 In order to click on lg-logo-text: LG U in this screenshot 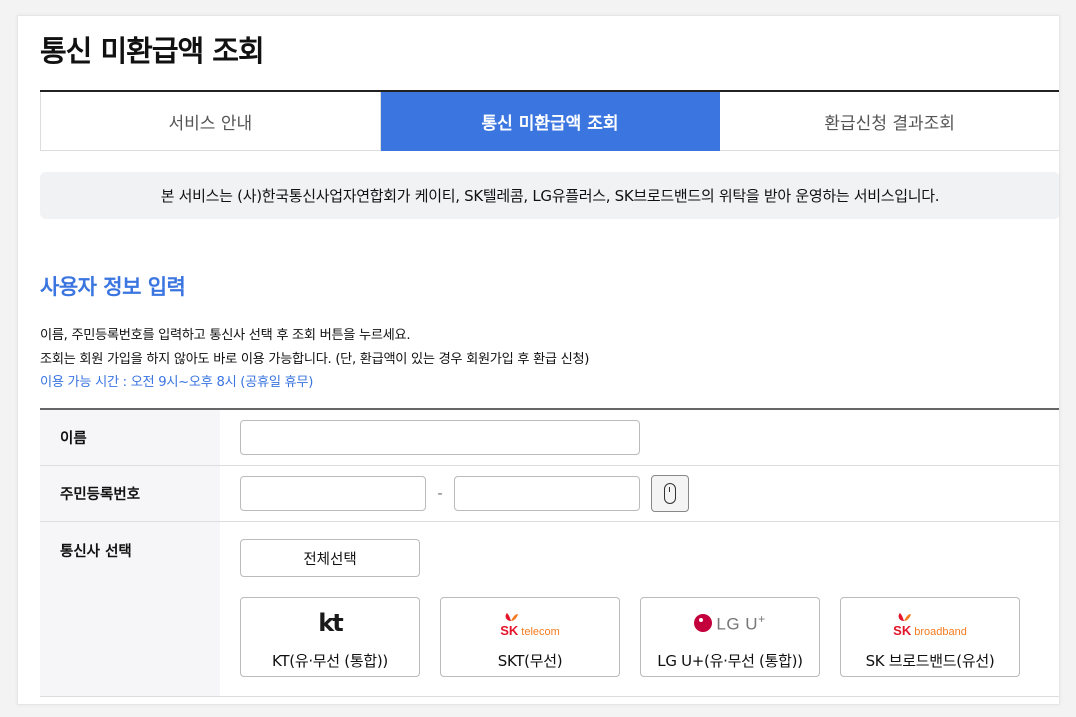, I will do `click(737, 624)`.